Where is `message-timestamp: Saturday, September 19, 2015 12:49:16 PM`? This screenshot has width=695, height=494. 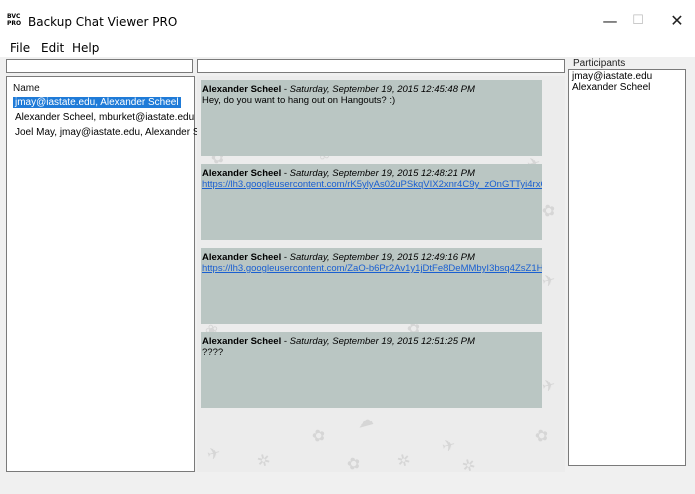 message-timestamp: Saturday, September 19, 2015 12:49:16 PM is located at coordinates (382, 257).